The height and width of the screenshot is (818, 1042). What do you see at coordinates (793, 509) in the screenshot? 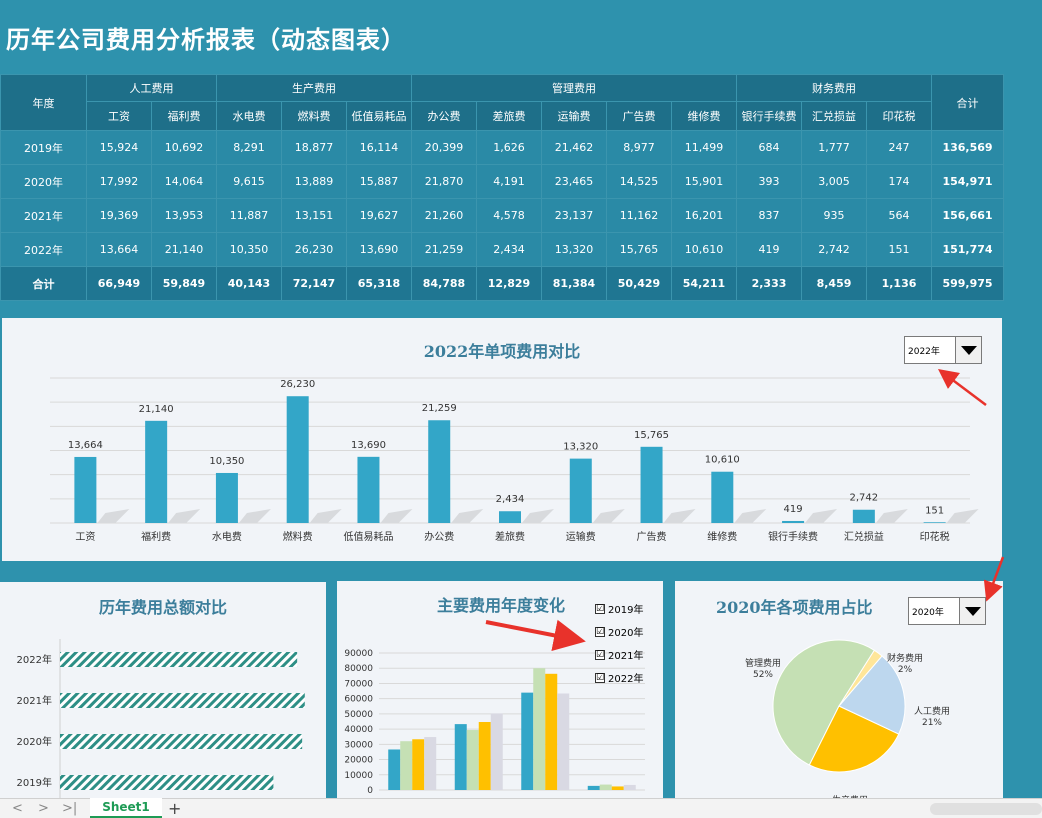
I see `bar-data-label: 419` at bounding box center [793, 509].